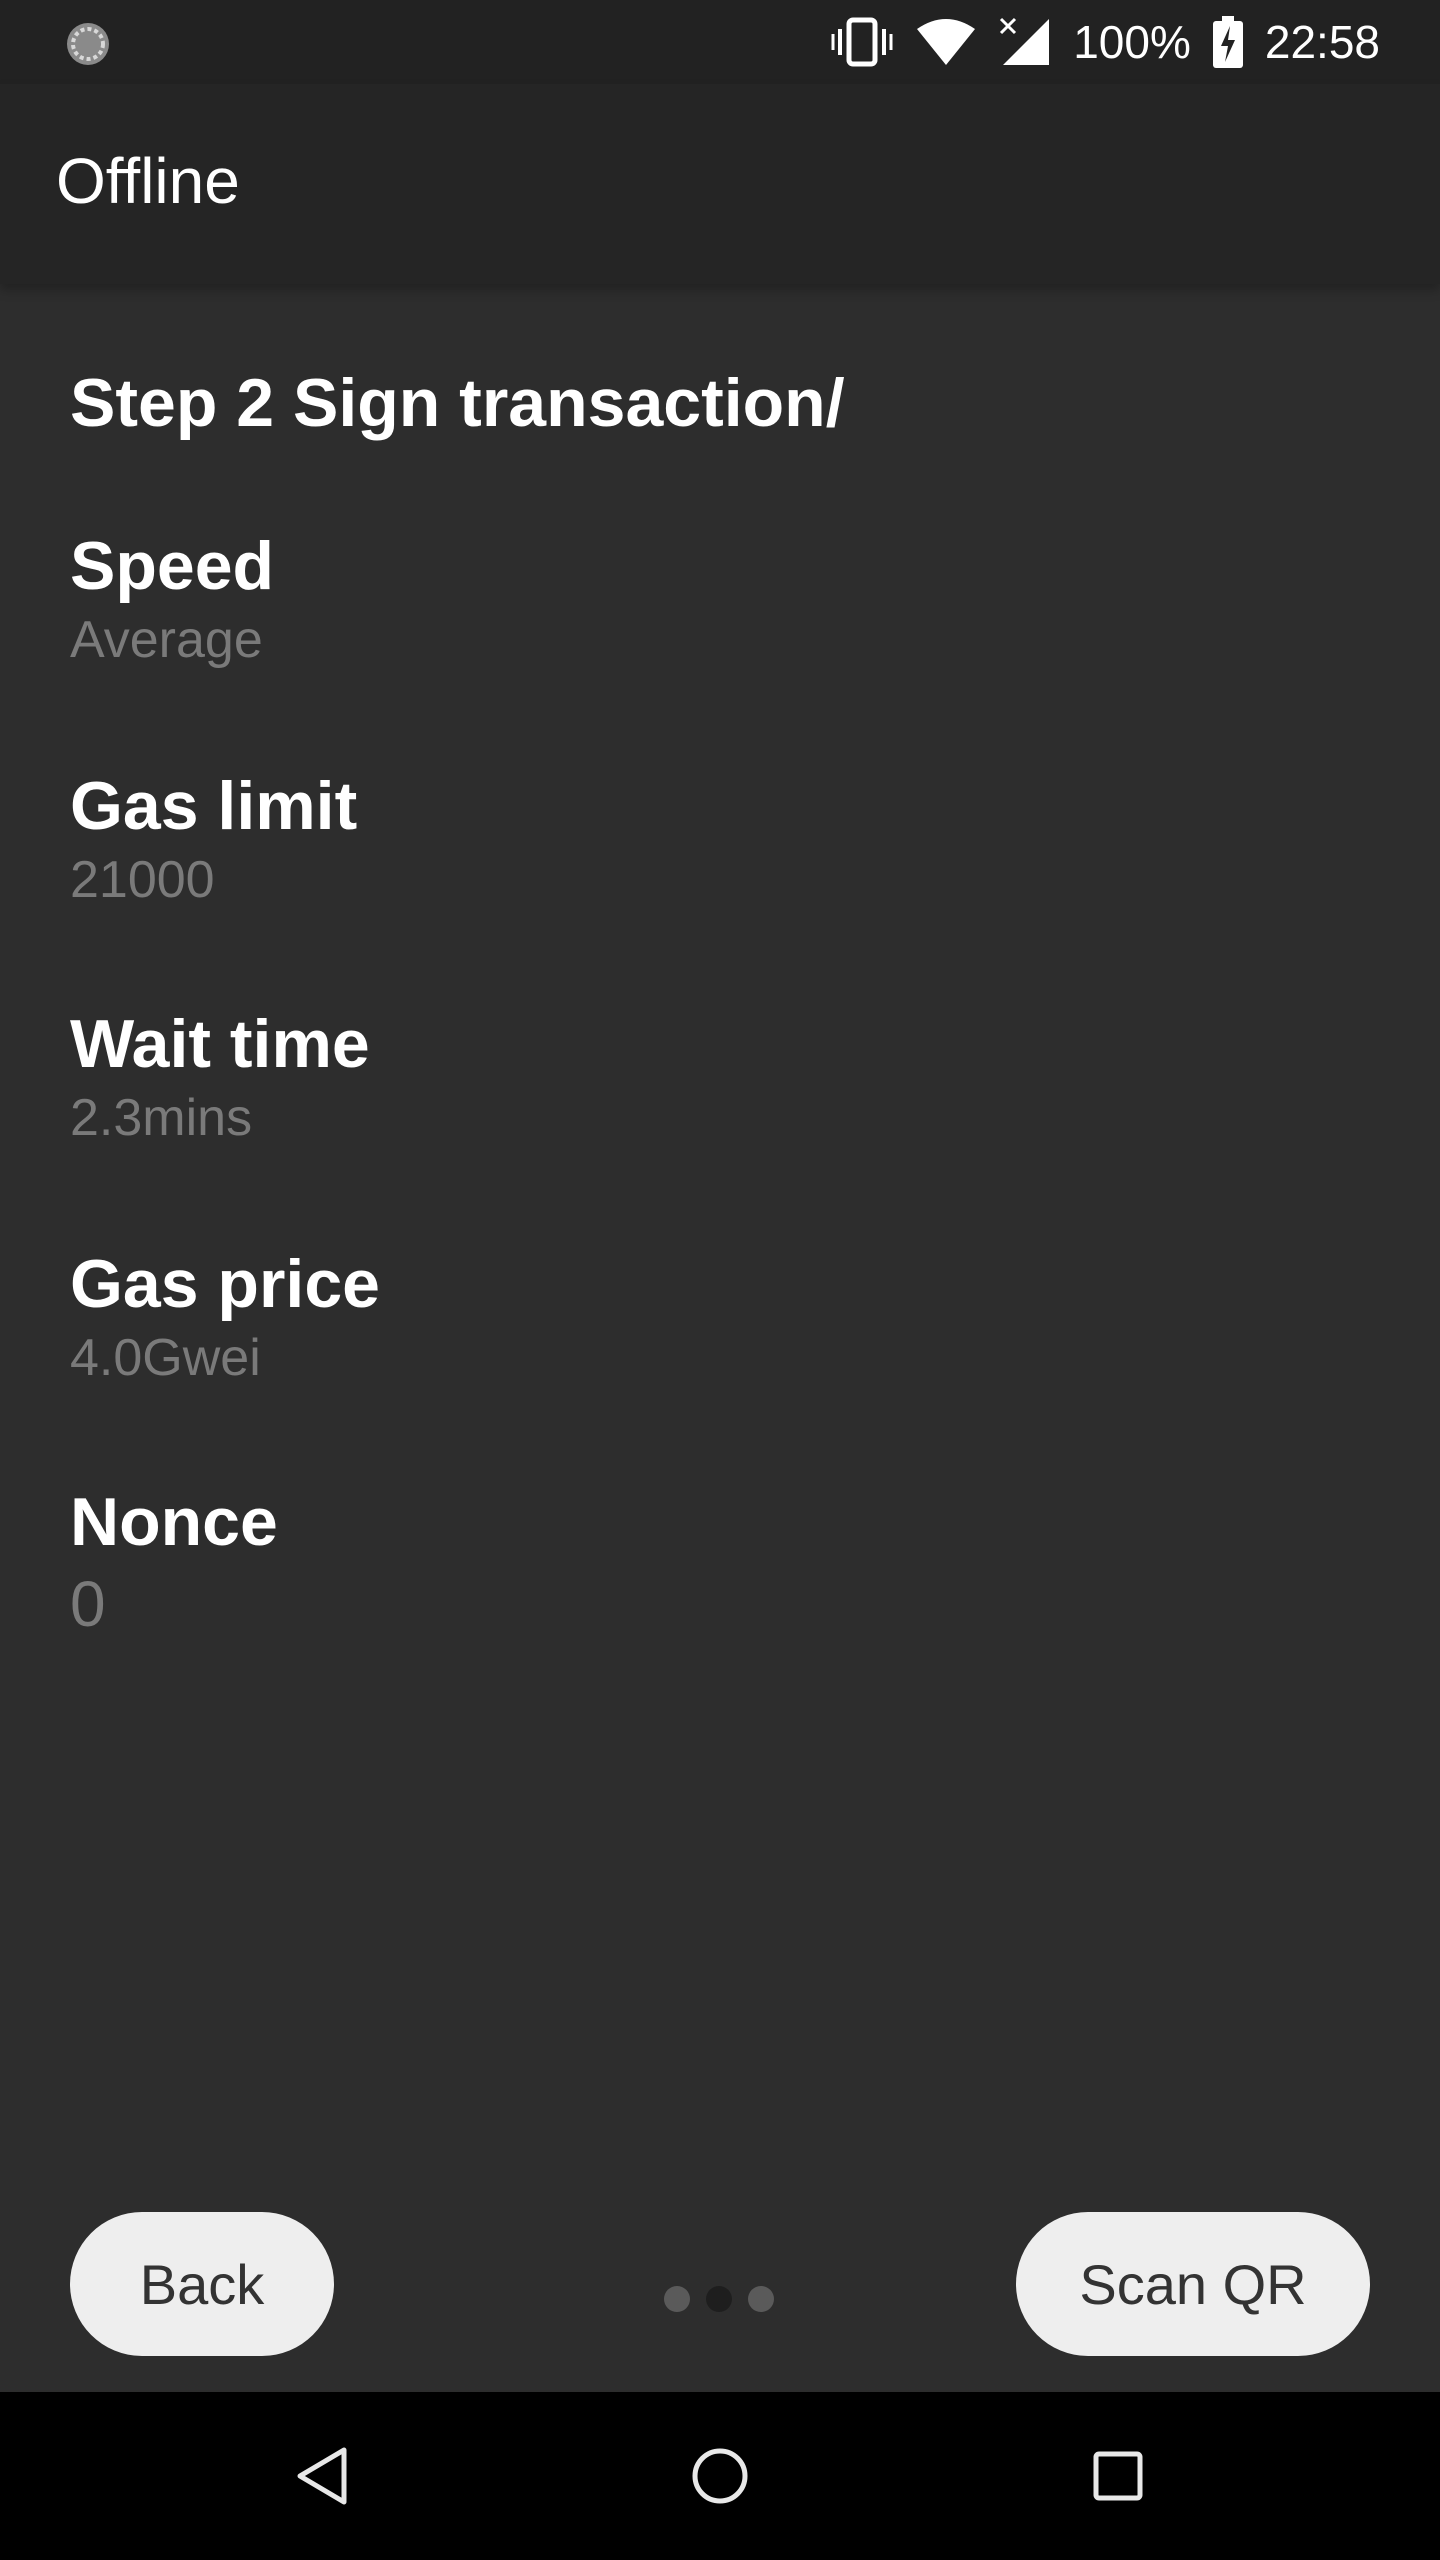  I want to click on app-toolbar: Offline, so click(720, 184).